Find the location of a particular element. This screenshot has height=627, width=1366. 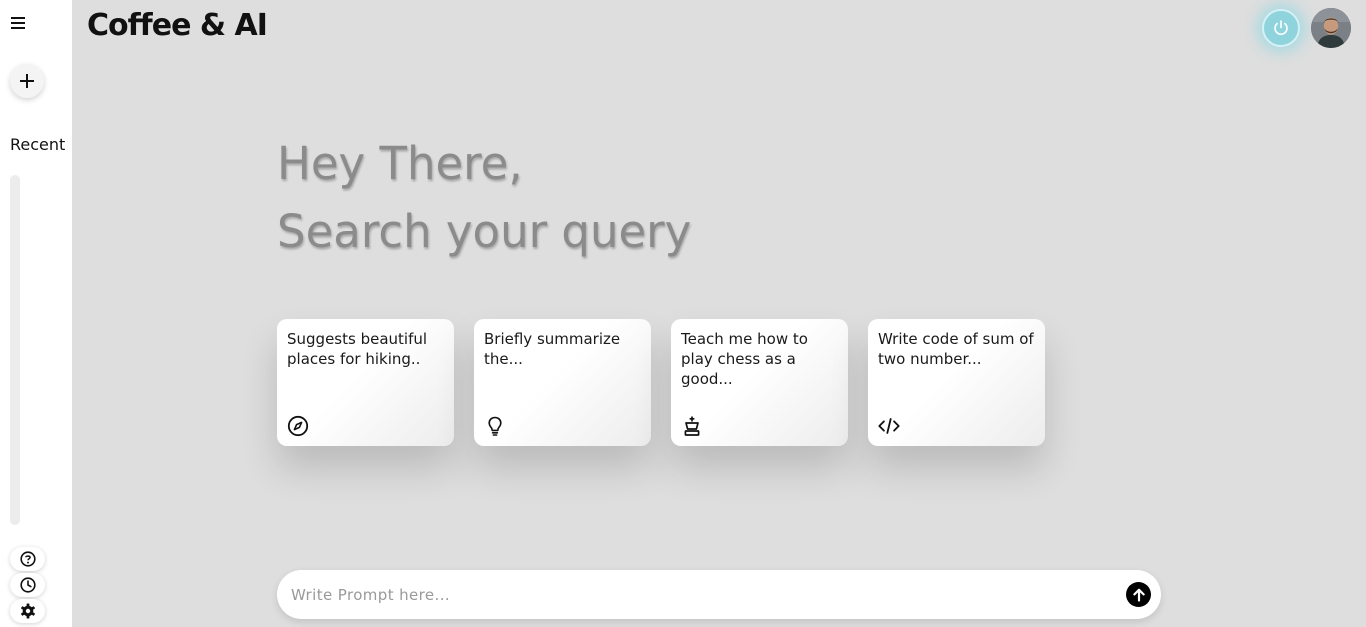

help-button is located at coordinates (27, 559).